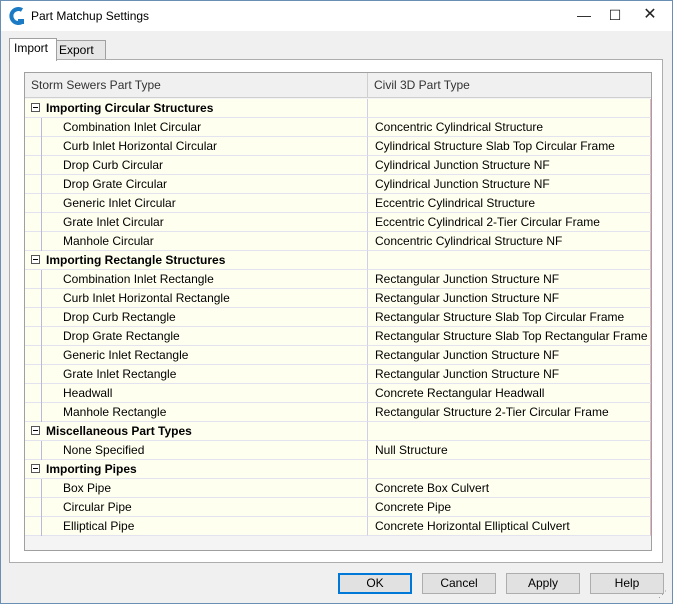 The image size is (673, 604). I want to click on group-label: Importing Circular Structures, so click(196, 108).